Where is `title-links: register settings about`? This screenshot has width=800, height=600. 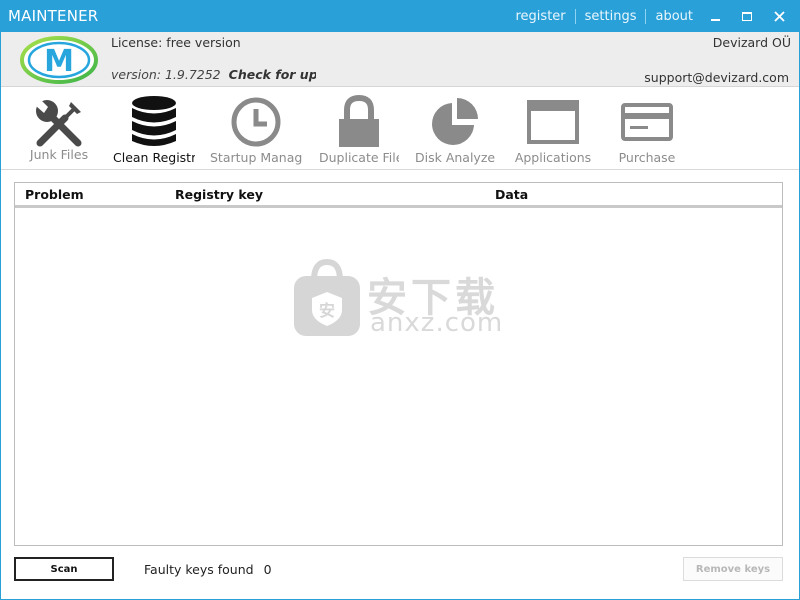
title-links: register settings about is located at coordinates (605, 16).